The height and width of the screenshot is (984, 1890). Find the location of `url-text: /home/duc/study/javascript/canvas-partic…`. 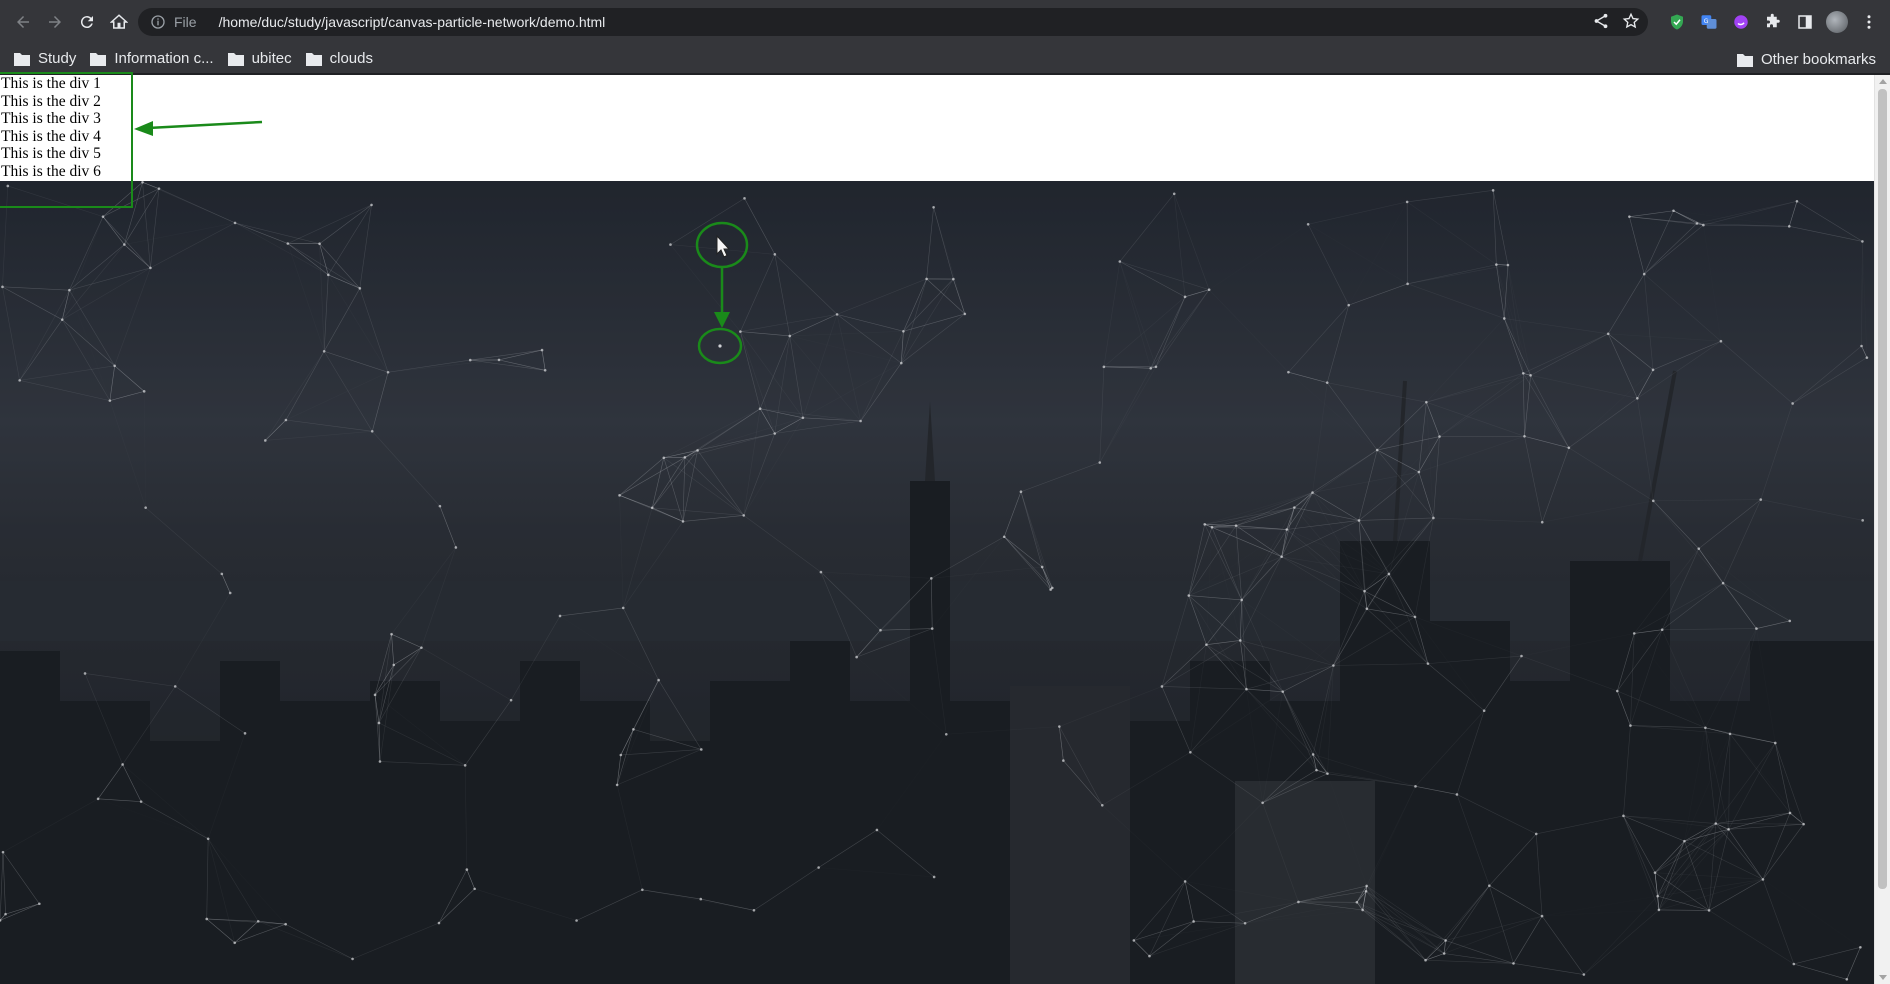

url-text: /home/duc/study/javascript/canvas-partic… is located at coordinates (412, 22).